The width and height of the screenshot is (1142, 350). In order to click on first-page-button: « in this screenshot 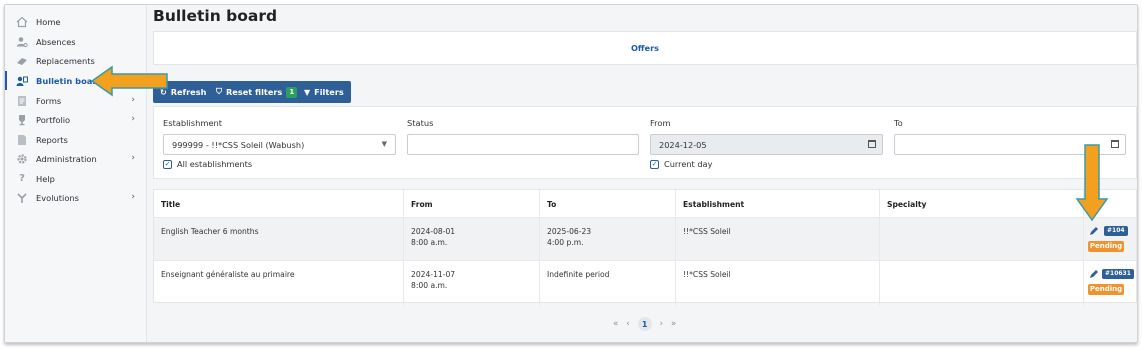, I will do `click(615, 324)`.